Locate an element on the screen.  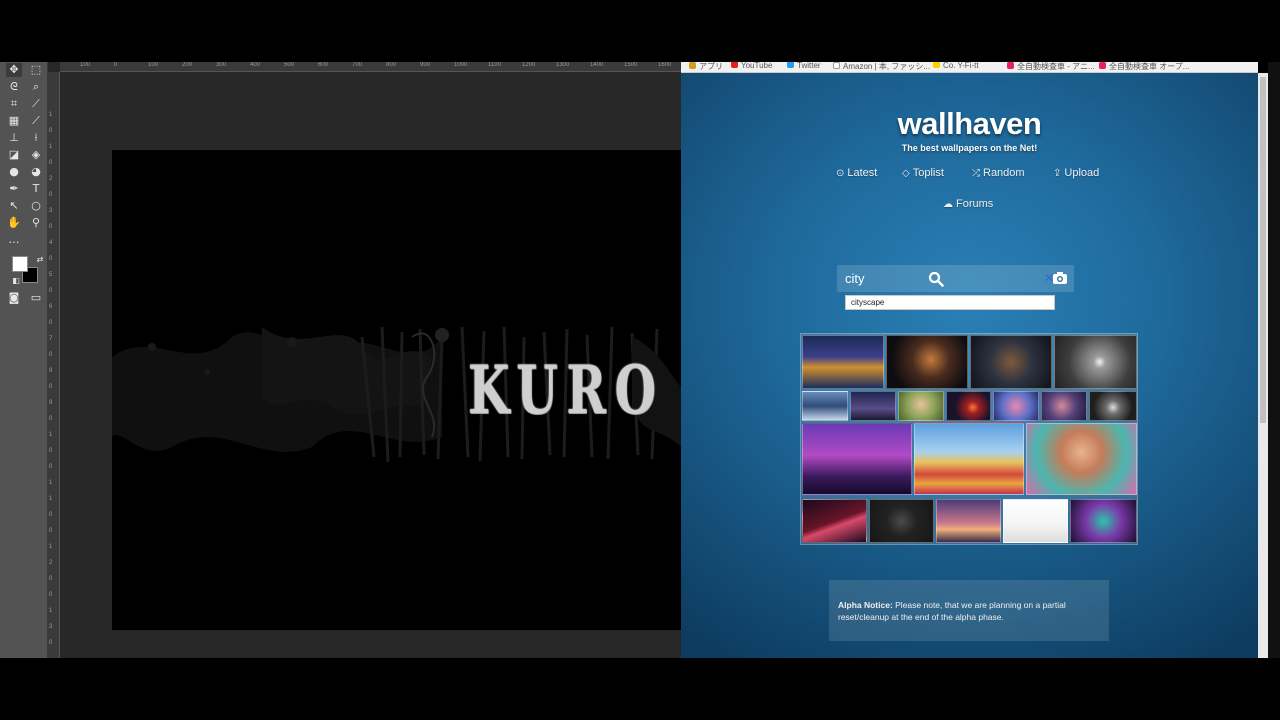
amazon-icon is located at coordinates (836, 65).